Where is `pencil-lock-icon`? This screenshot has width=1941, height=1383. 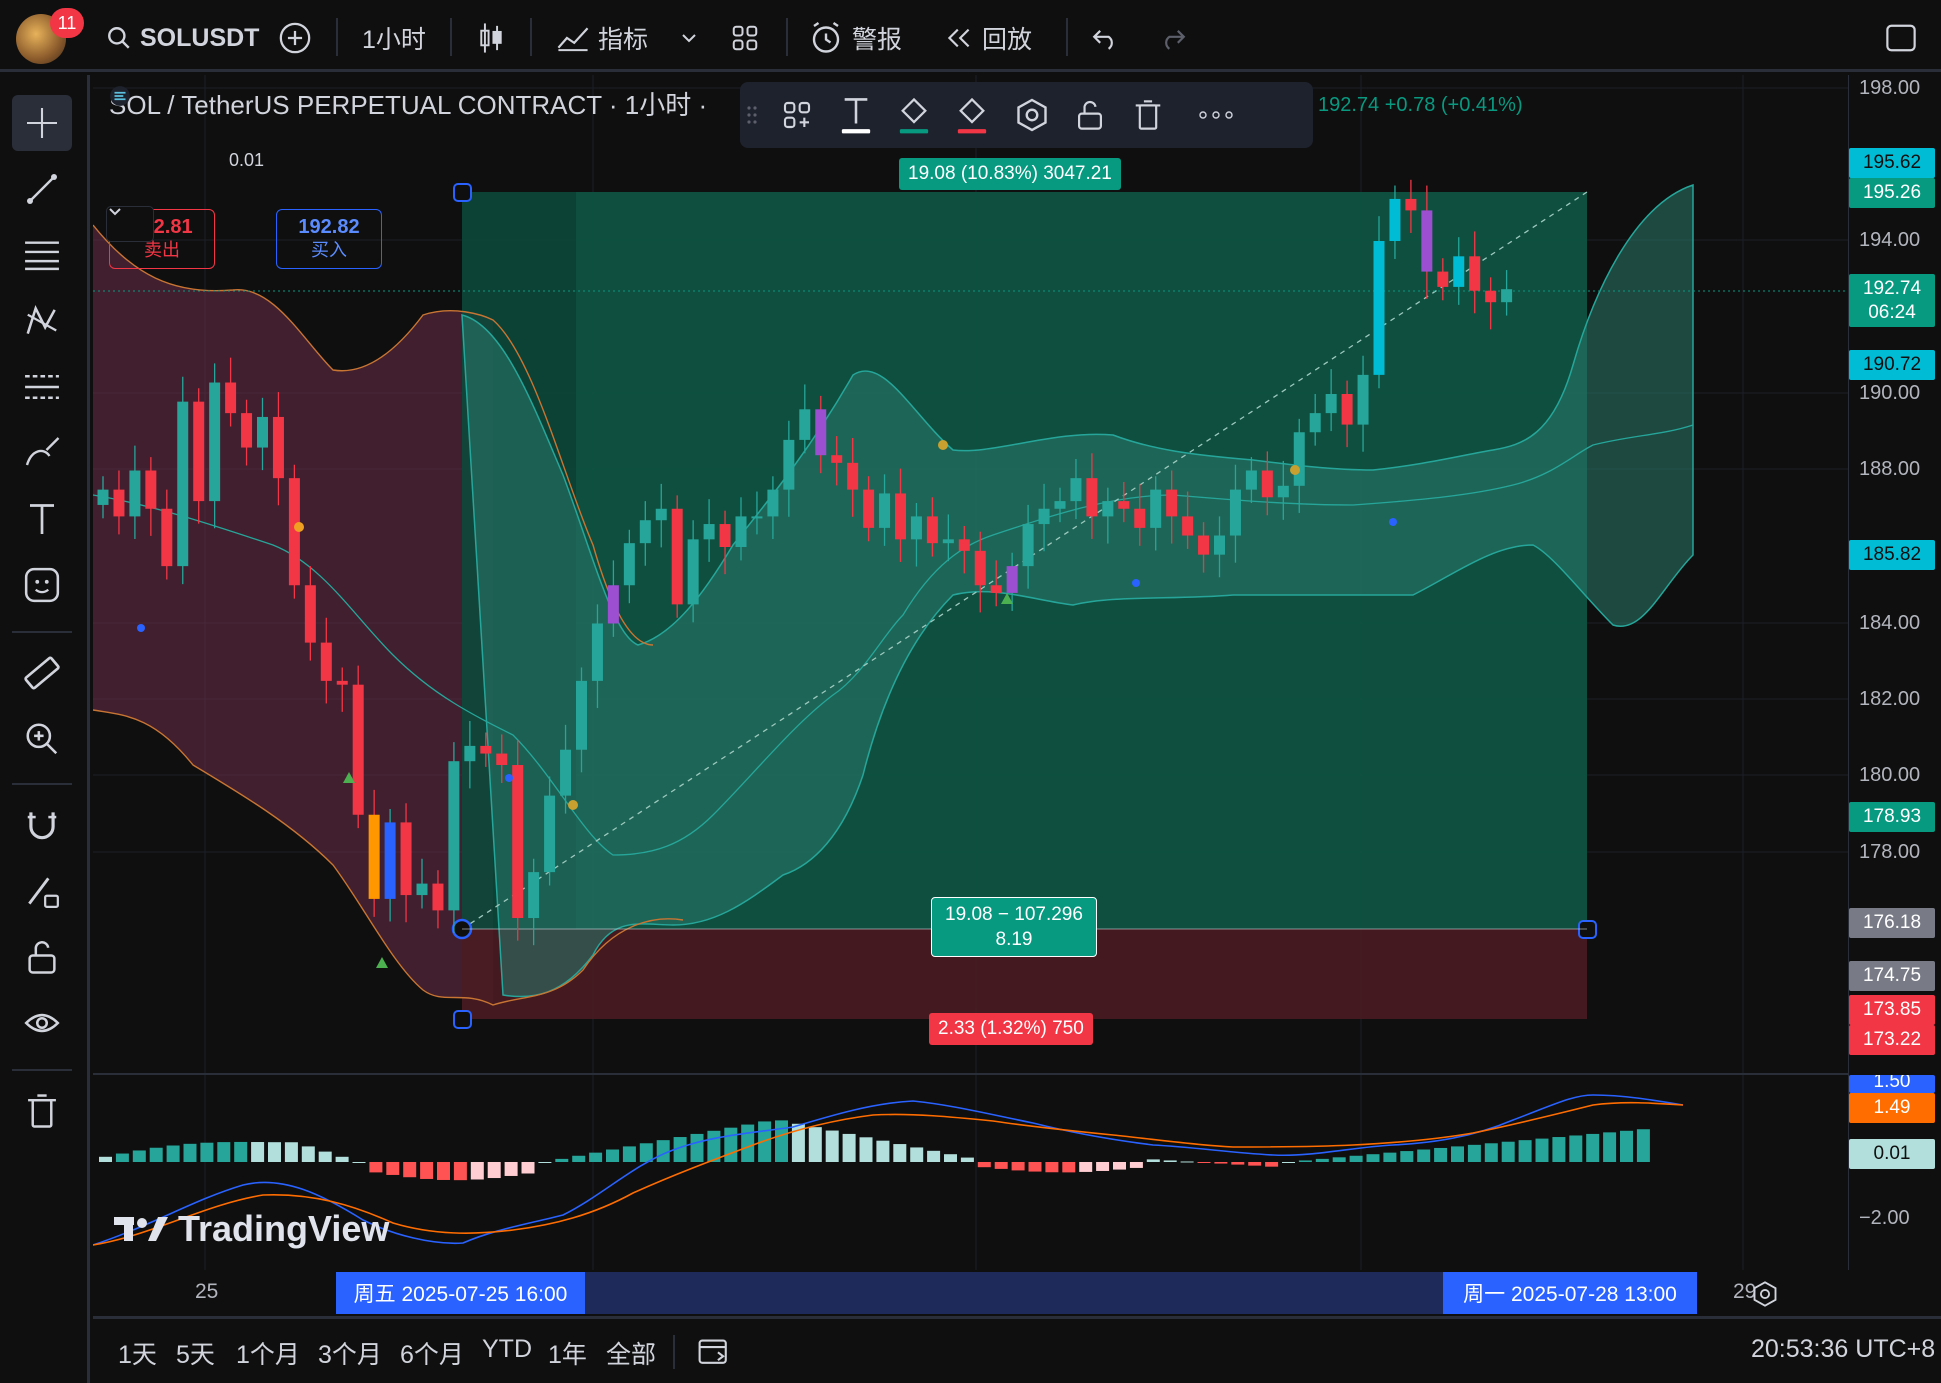 pencil-lock-icon is located at coordinates (43, 892).